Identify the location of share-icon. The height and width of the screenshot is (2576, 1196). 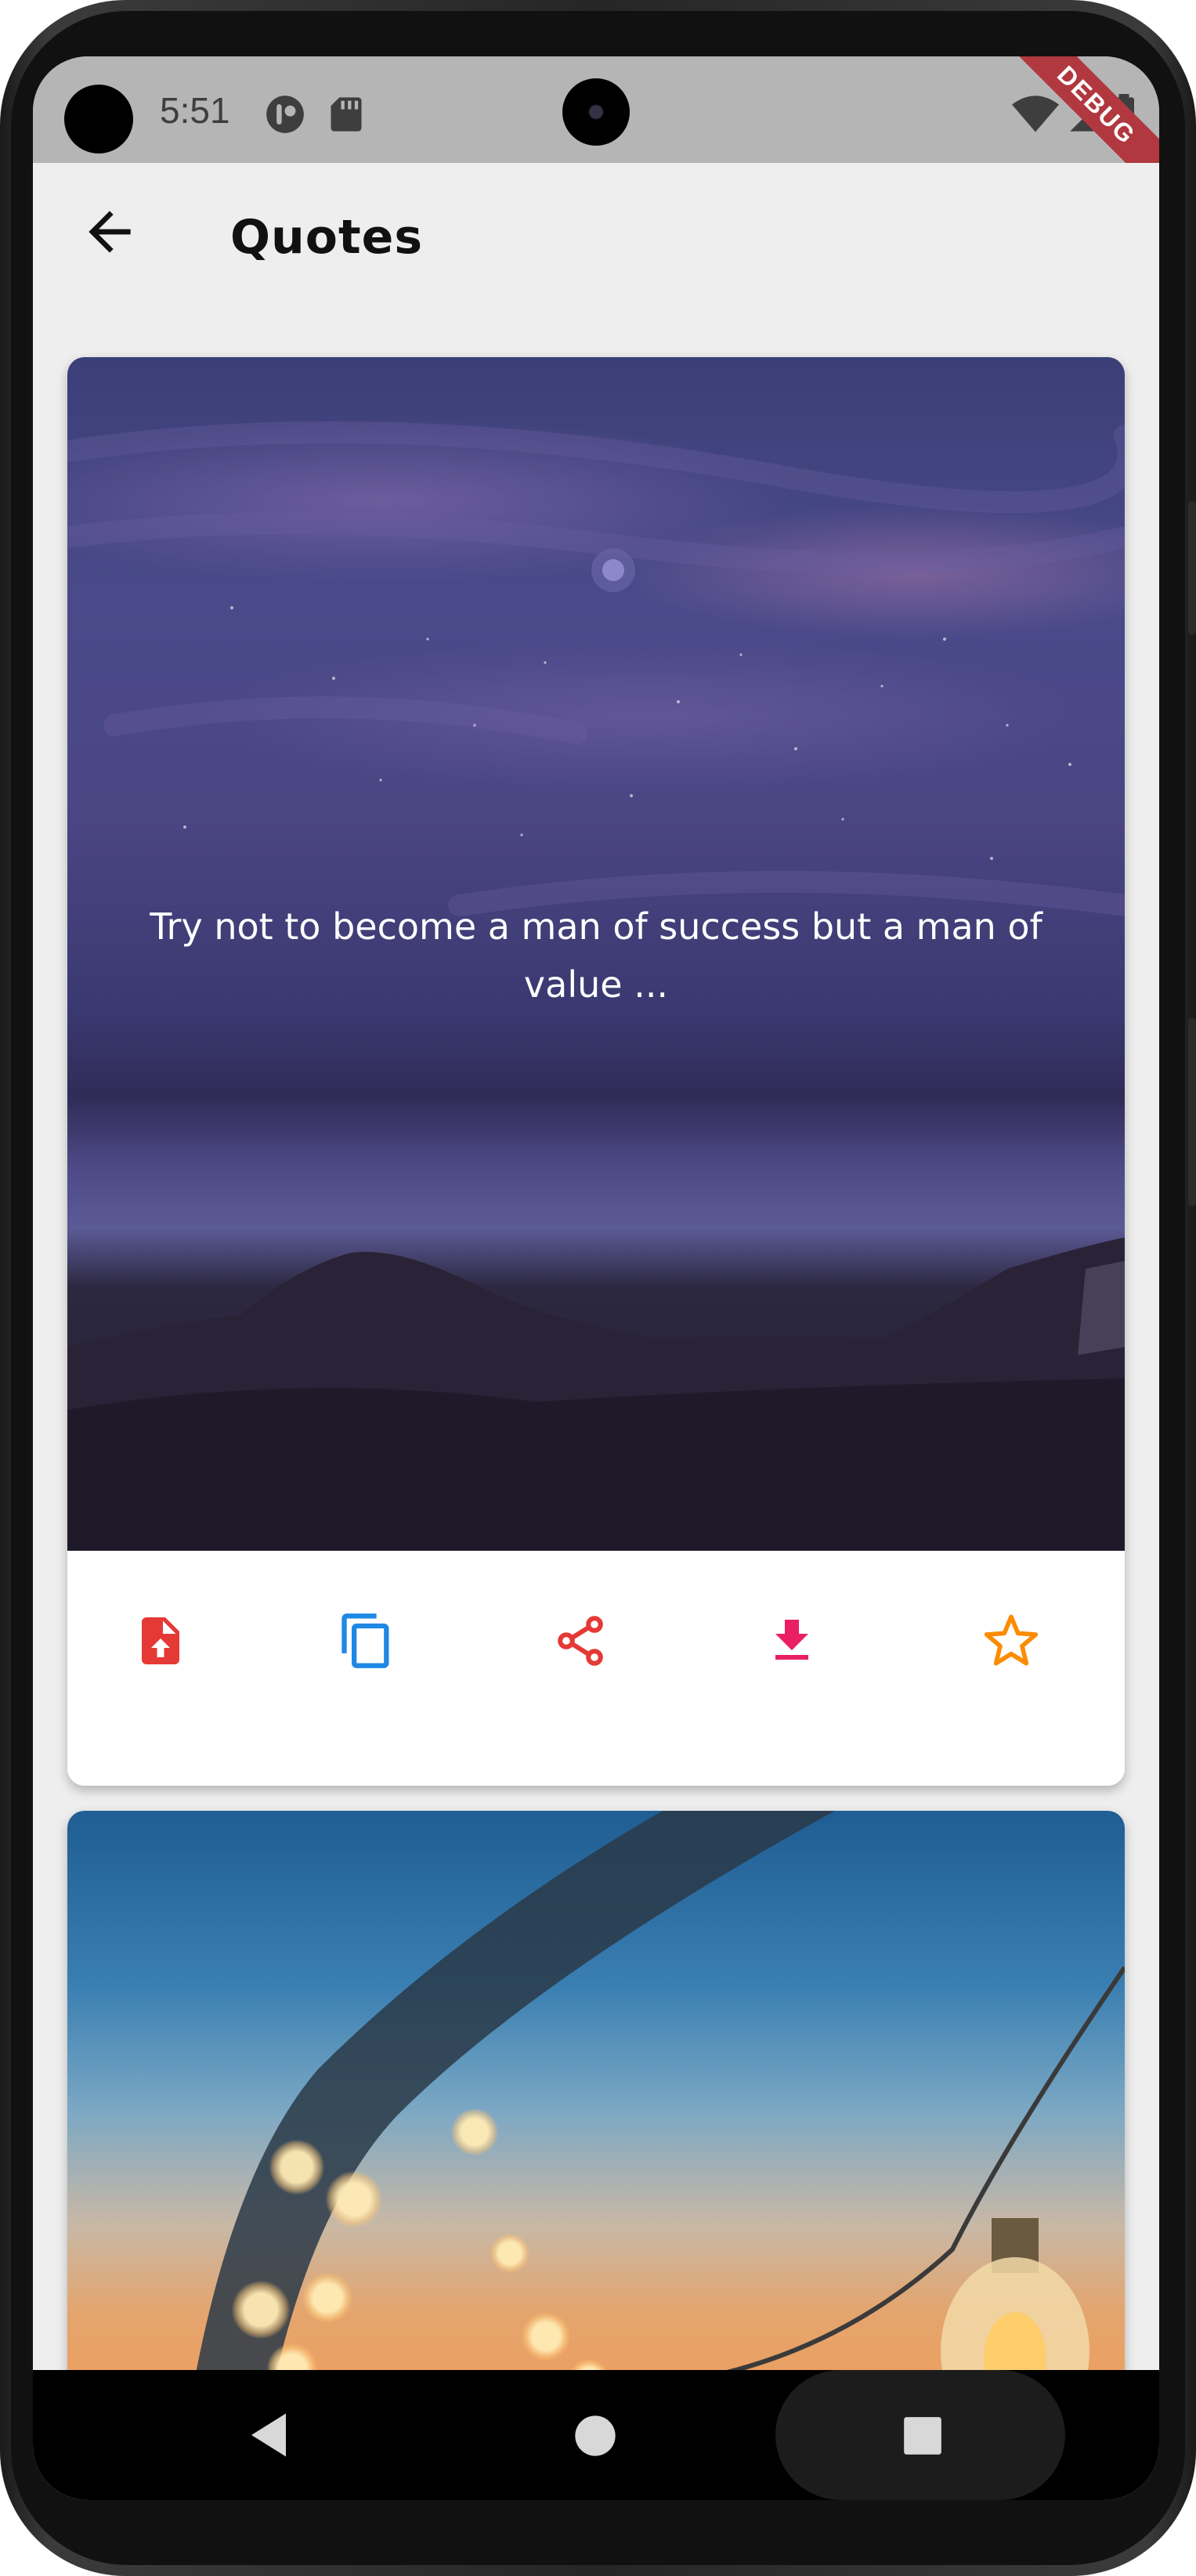
(580, 1641).